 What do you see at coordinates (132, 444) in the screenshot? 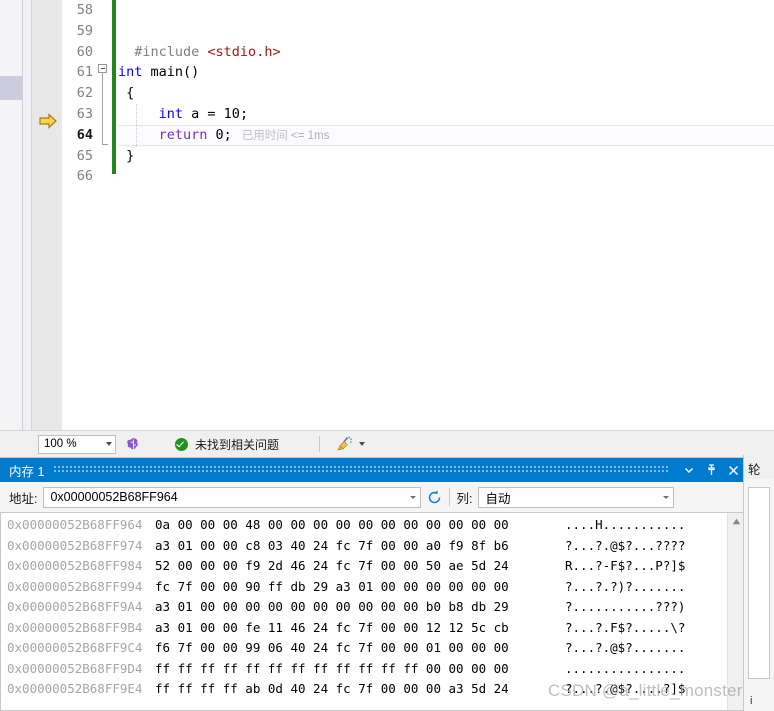
I see `intellicode-brain-icon` at bounding box center [132, 444].